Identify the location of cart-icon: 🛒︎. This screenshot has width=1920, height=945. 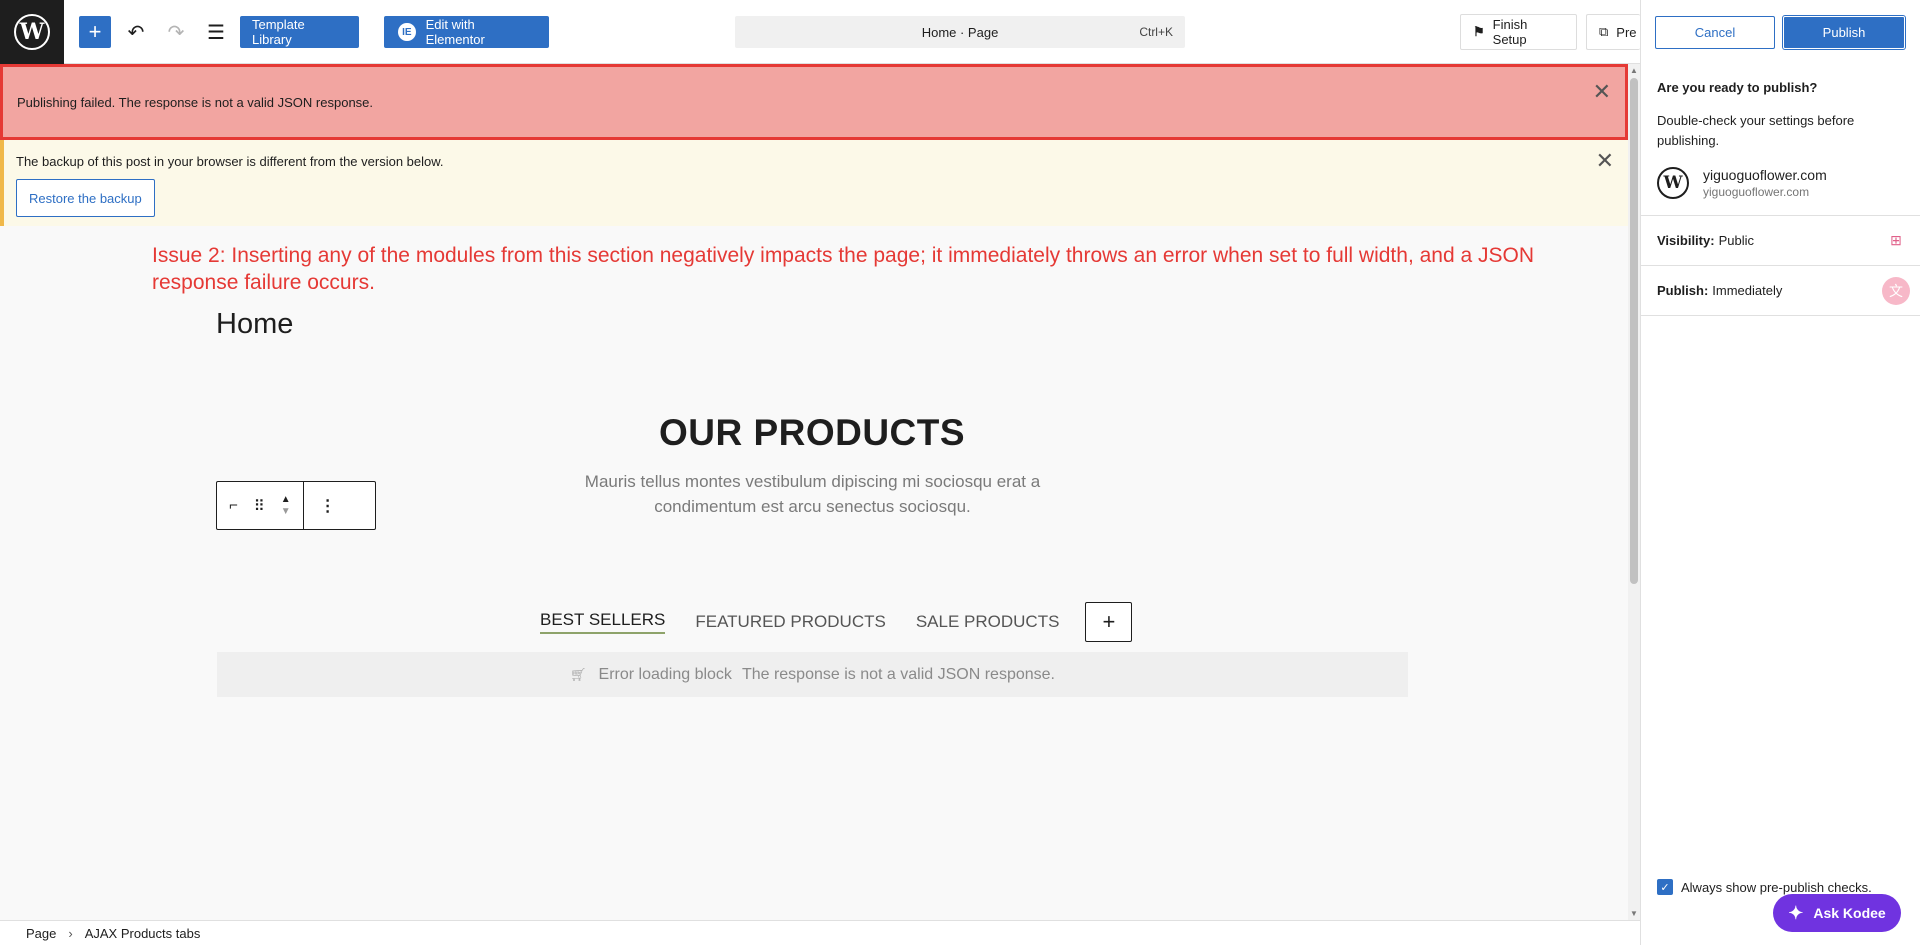
(578, 674).